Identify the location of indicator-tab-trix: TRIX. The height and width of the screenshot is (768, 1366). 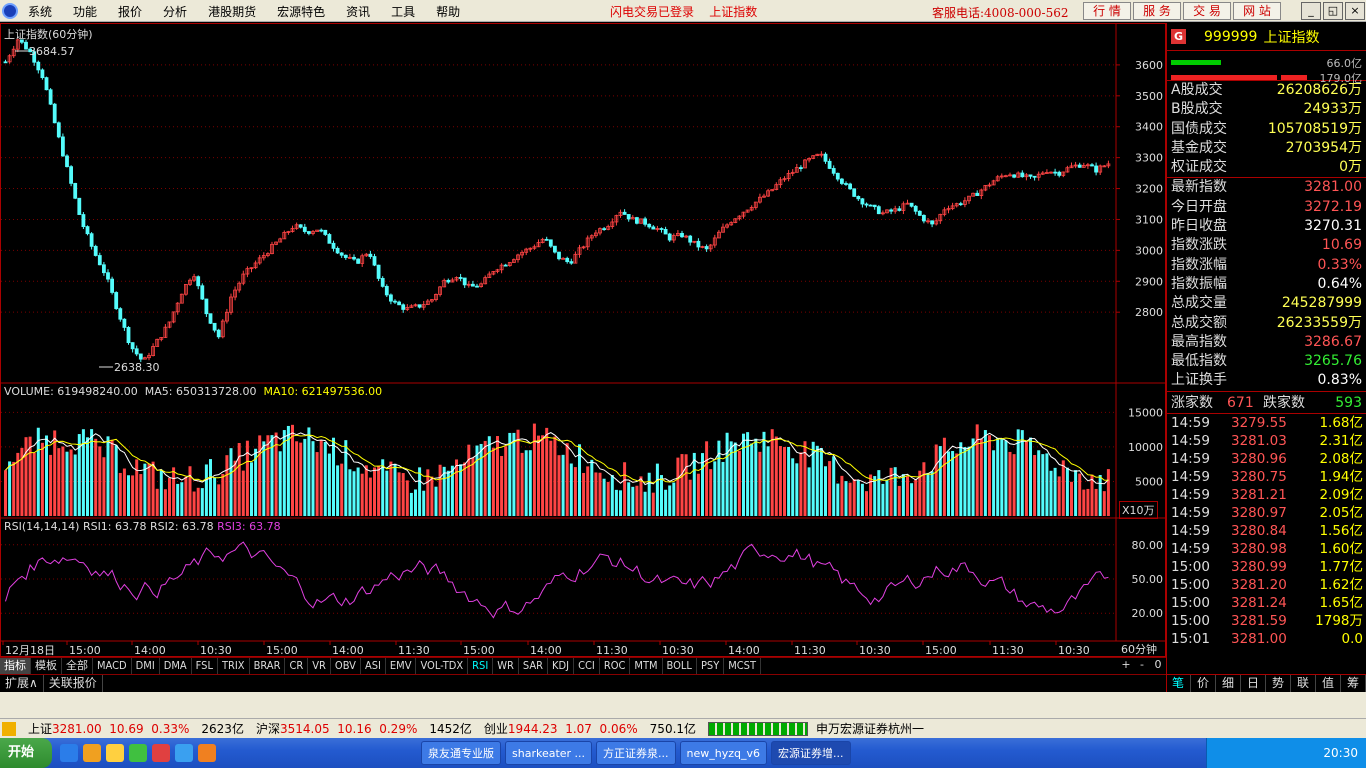
(234, 666).